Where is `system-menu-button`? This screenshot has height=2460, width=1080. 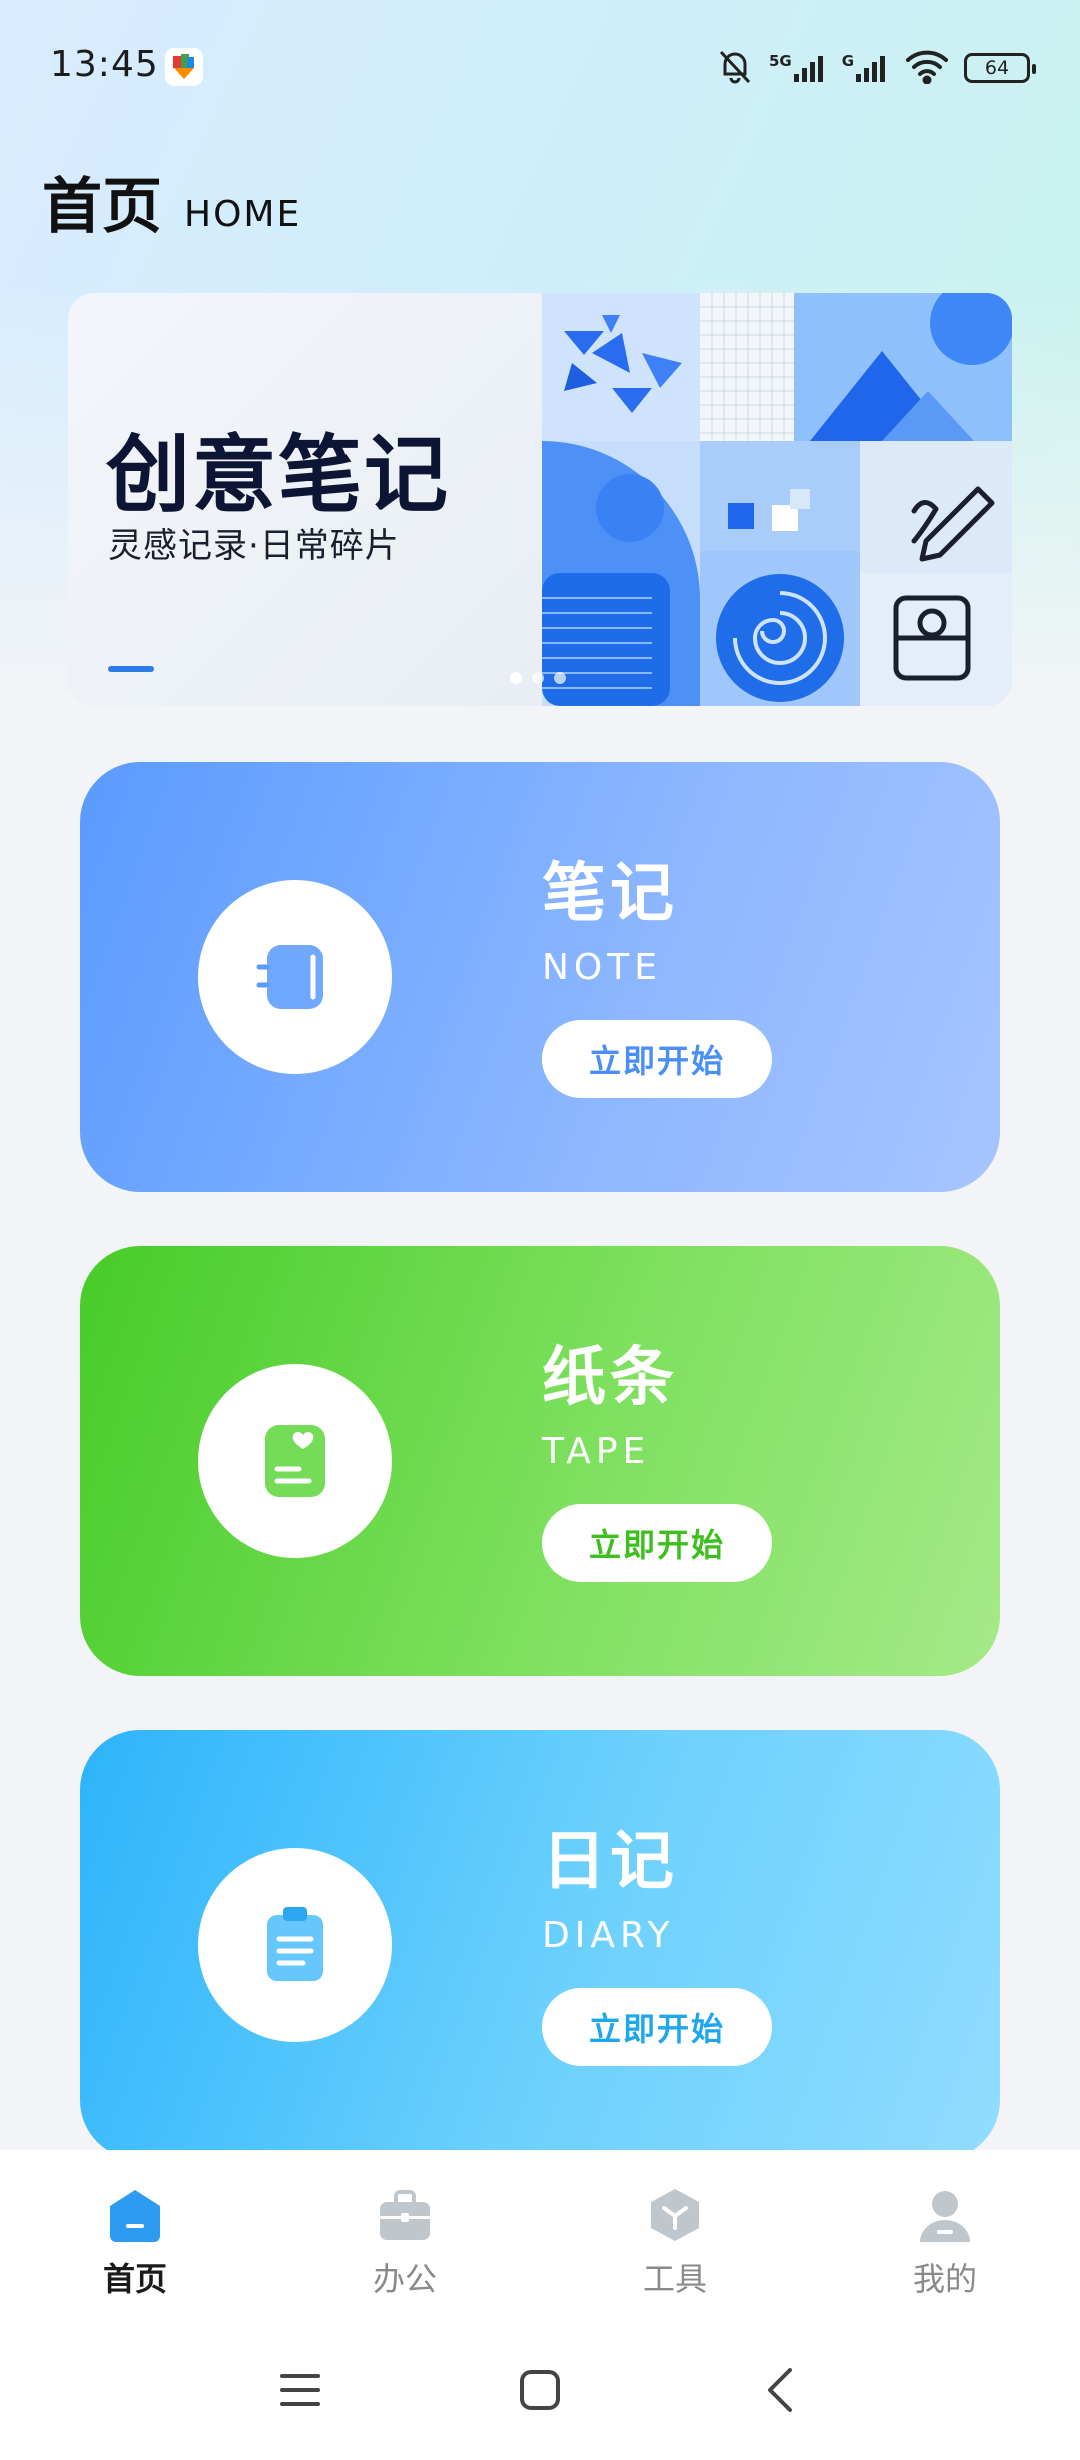
system-menu-button is located at coordinates (300, 2390).